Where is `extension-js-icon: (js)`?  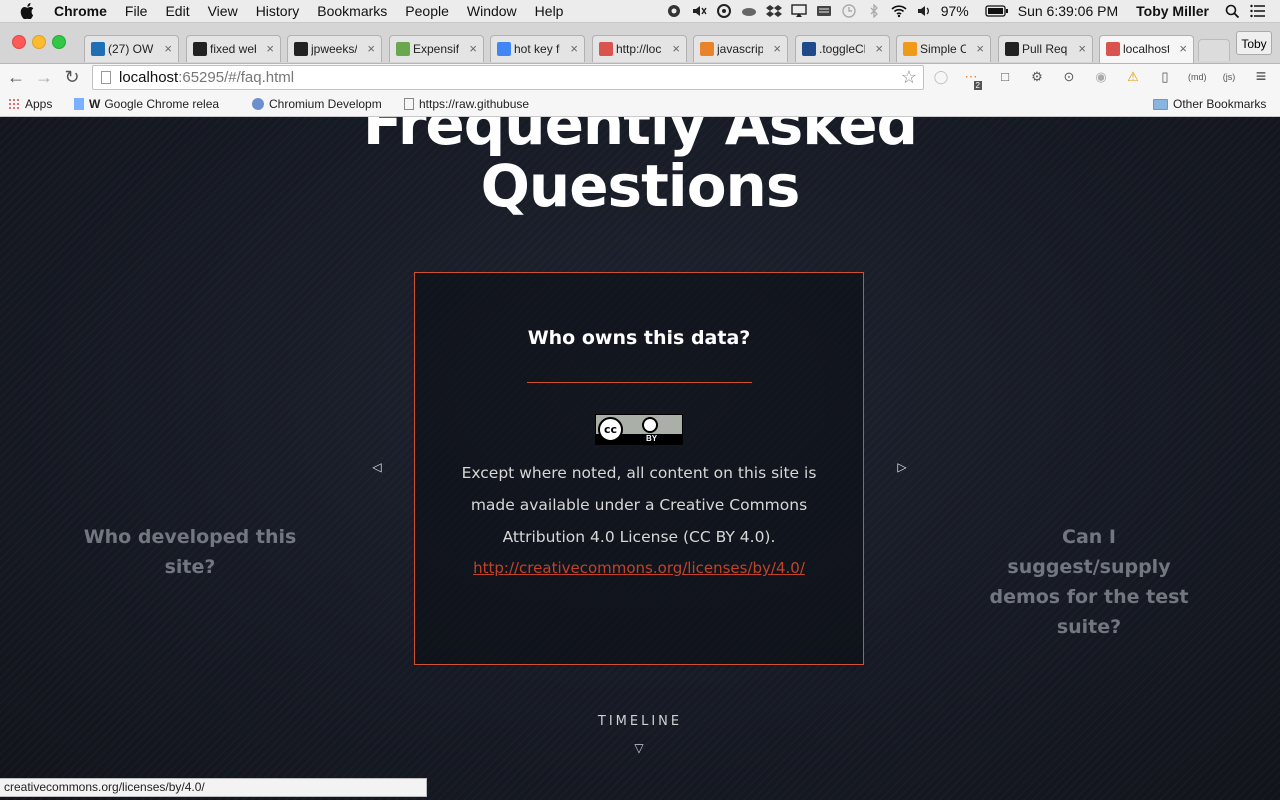
extension-js-icon: (js) is located at coordinates (1229, 77).